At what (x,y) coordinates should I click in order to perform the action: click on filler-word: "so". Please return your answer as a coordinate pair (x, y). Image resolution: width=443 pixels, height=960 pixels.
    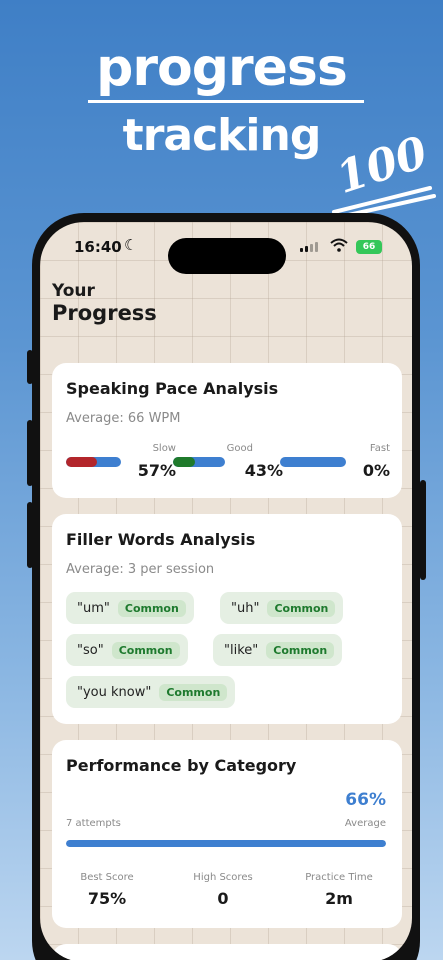
    Looking at the image, I should click on (90, 650).